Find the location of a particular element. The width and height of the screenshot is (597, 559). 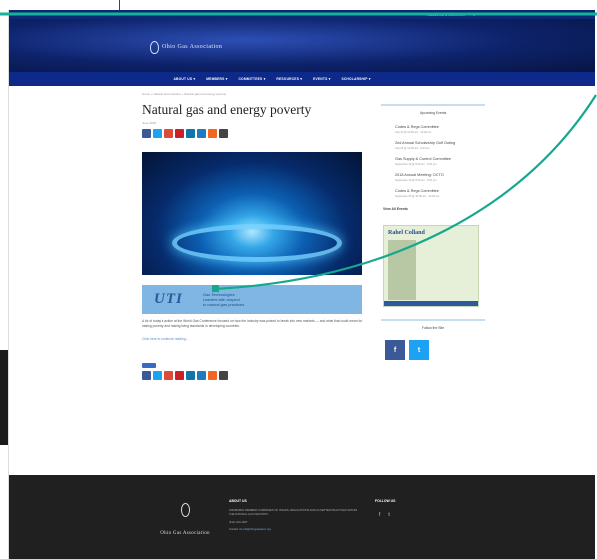

gas-flame-image is located at coordinates (252, 213).